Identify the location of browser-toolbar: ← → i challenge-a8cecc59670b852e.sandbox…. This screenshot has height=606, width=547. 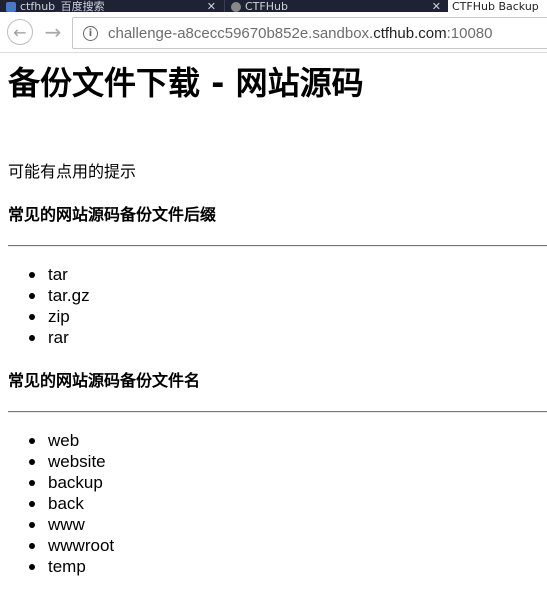
(273, 32).